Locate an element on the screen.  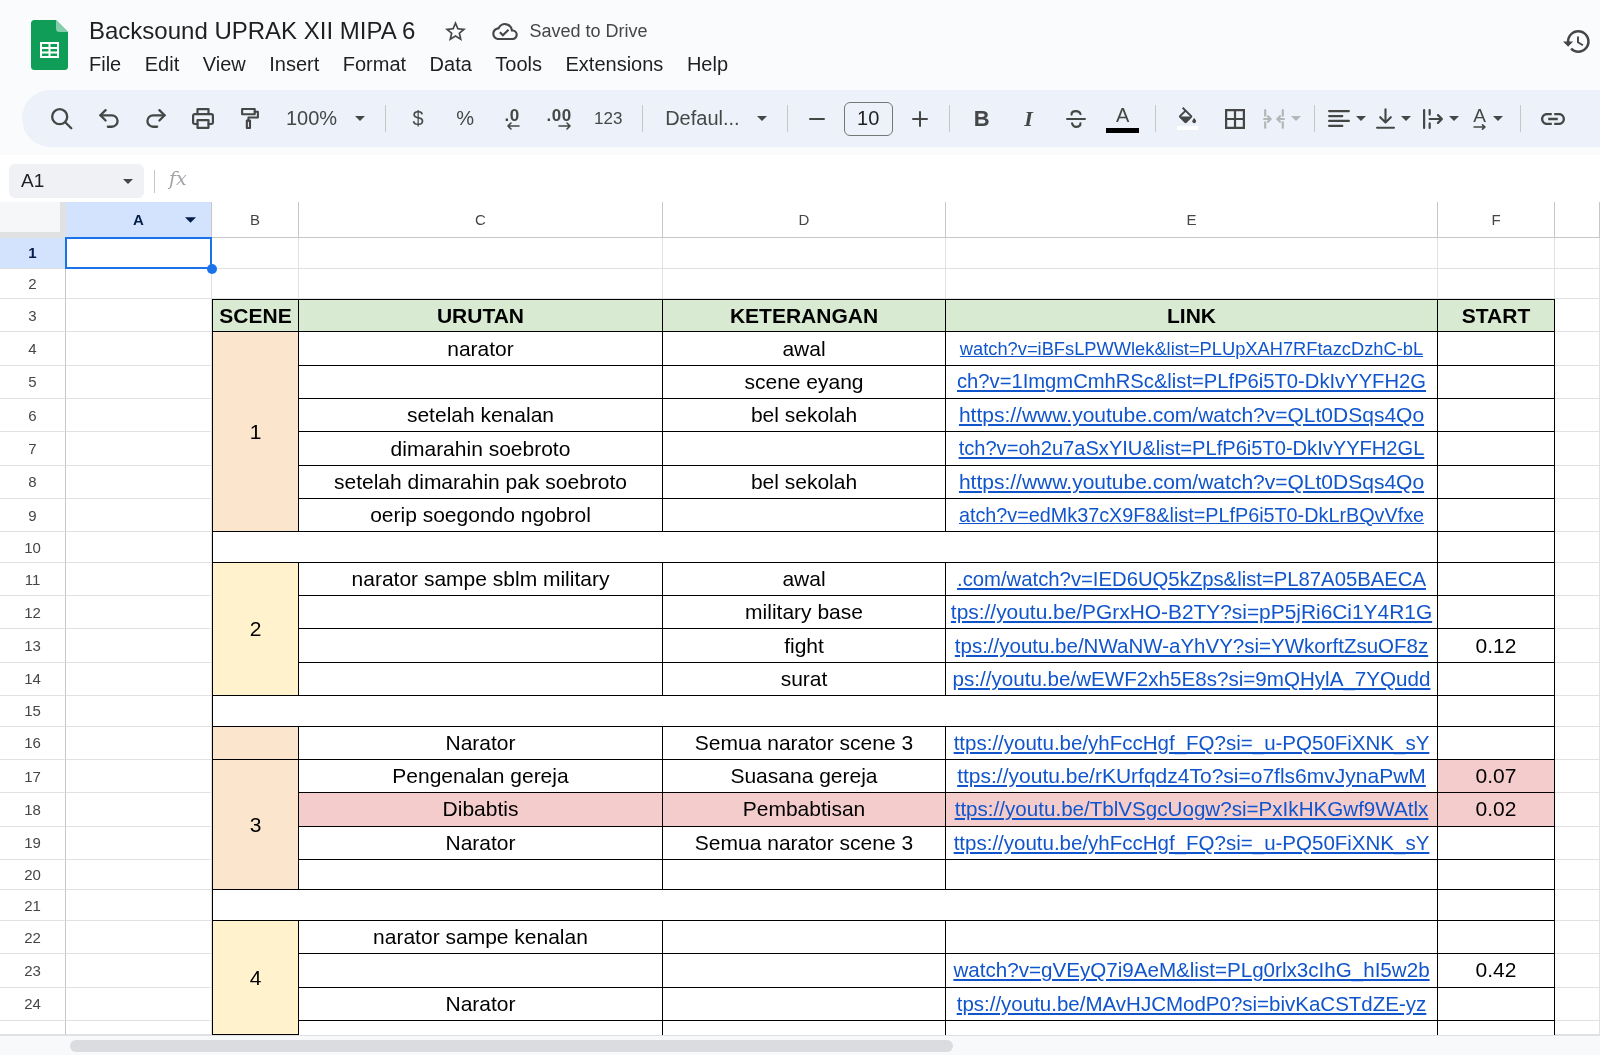
menu-item: Edit is located at coordinates (162, 64).